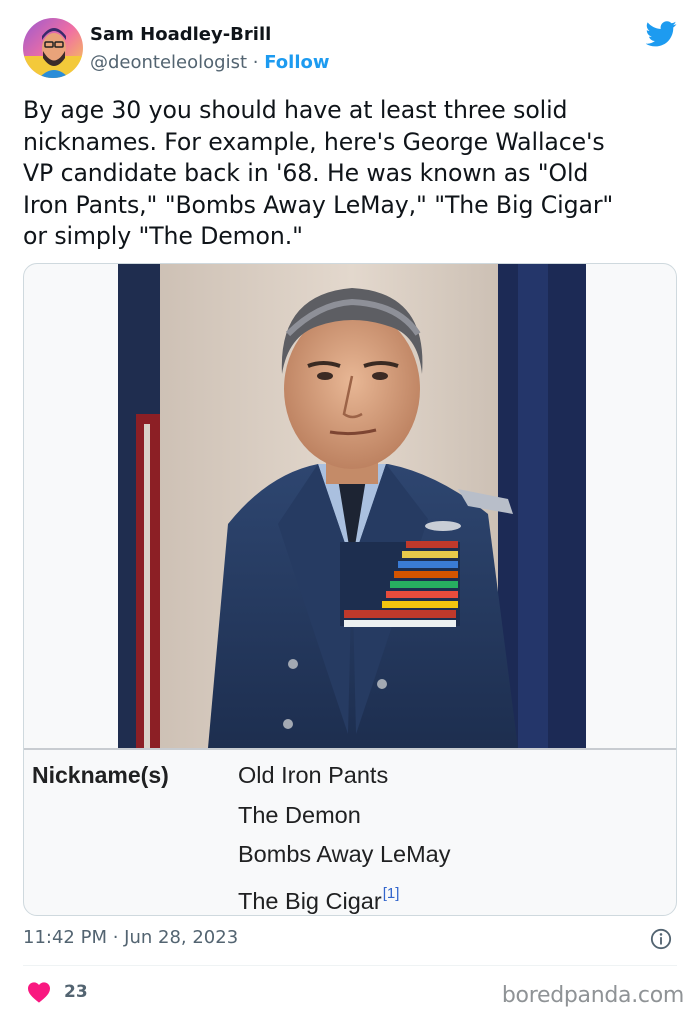  What do you see at coordinates (310, 900) in the screenshot?
I see `nickname-text: The Big Cigar` at bounding box center [310, 900].